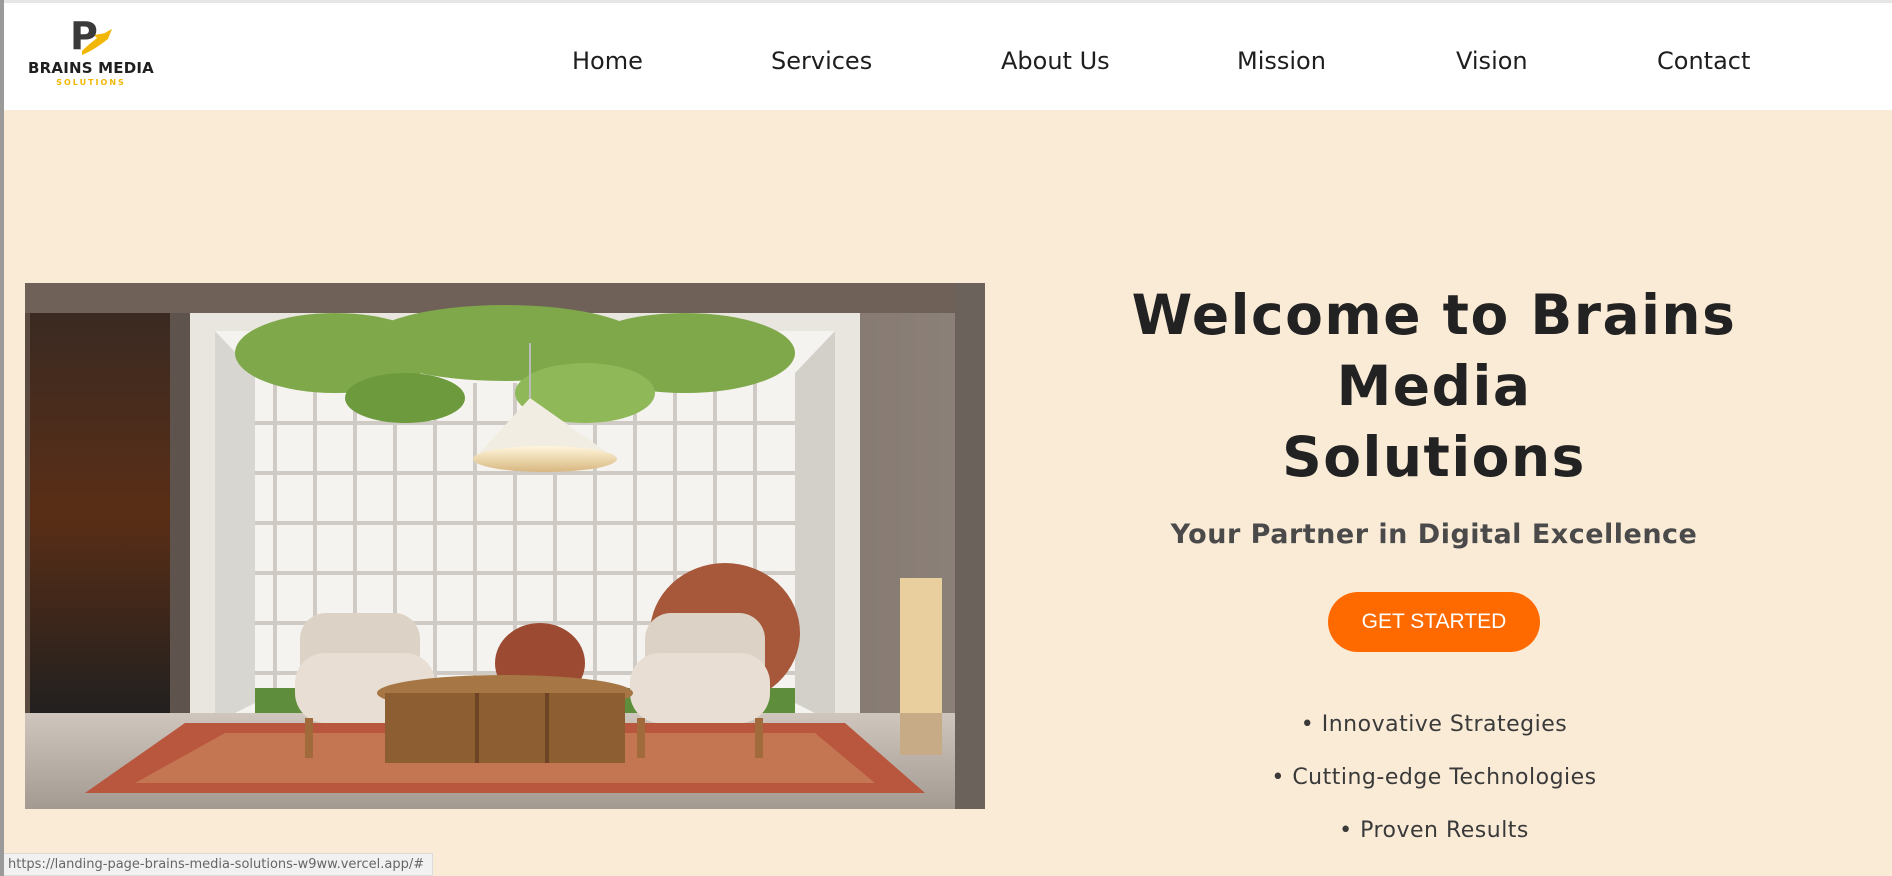 Image resolution: width=1892 pixels, height=876 pixels. I want to click on hero-title: Welcome to Brains Media Solutions, so click(1434, 386).